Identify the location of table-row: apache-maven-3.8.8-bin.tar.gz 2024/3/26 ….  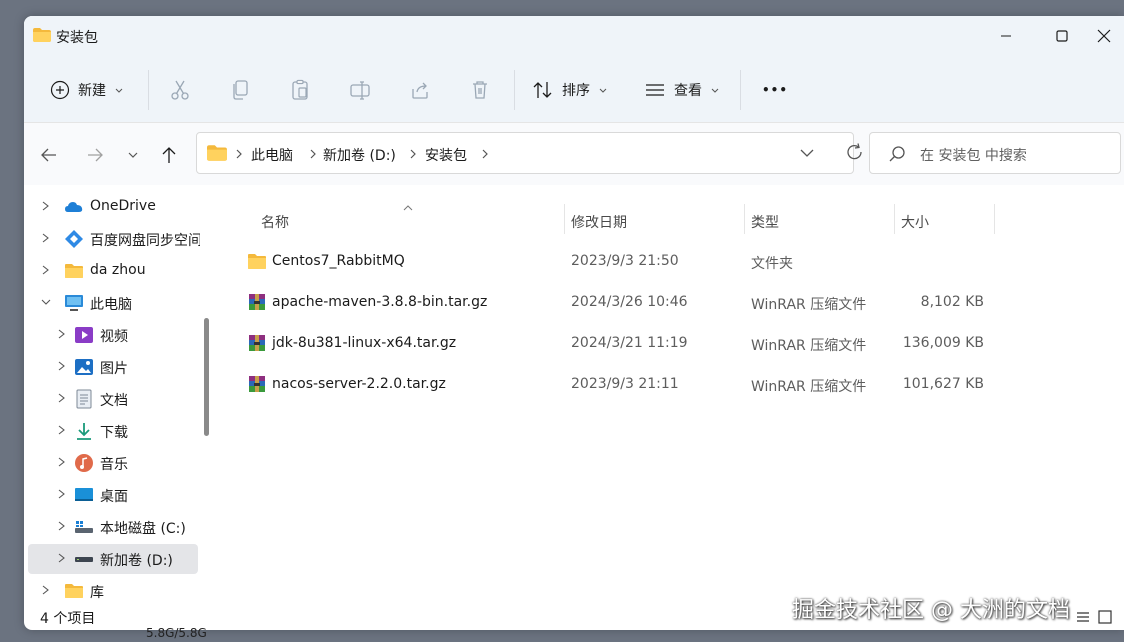
(624, 303).